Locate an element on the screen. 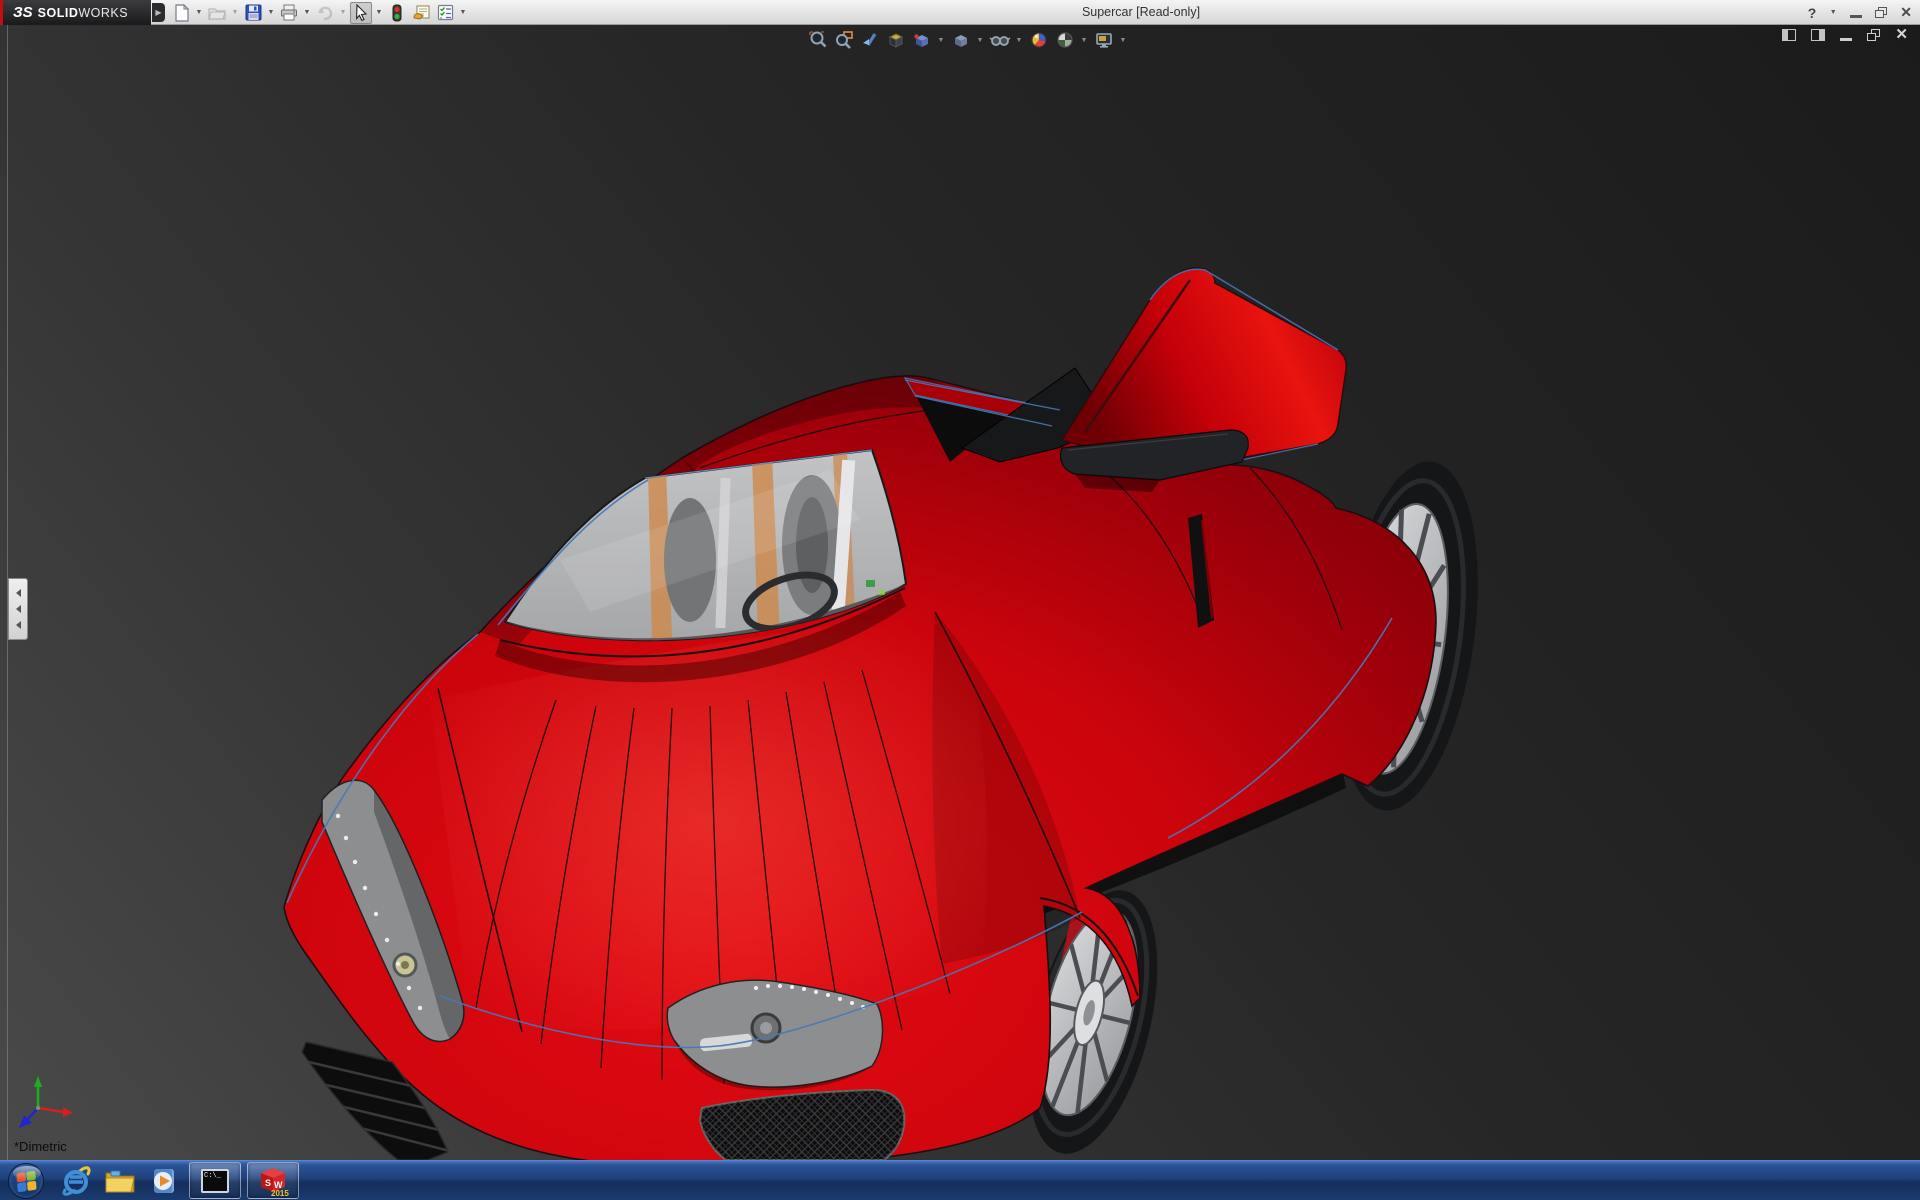  hide-show-items-button is located at coordinates (999, 40).